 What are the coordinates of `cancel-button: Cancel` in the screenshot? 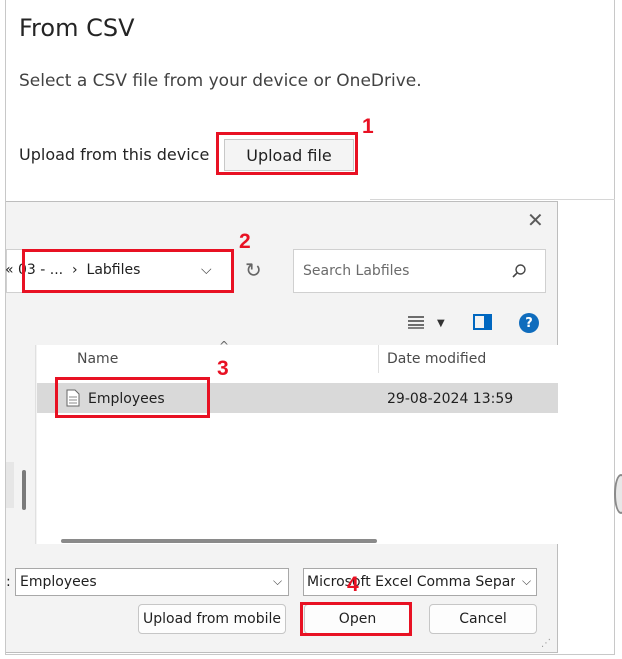 It's located at (483, 619).